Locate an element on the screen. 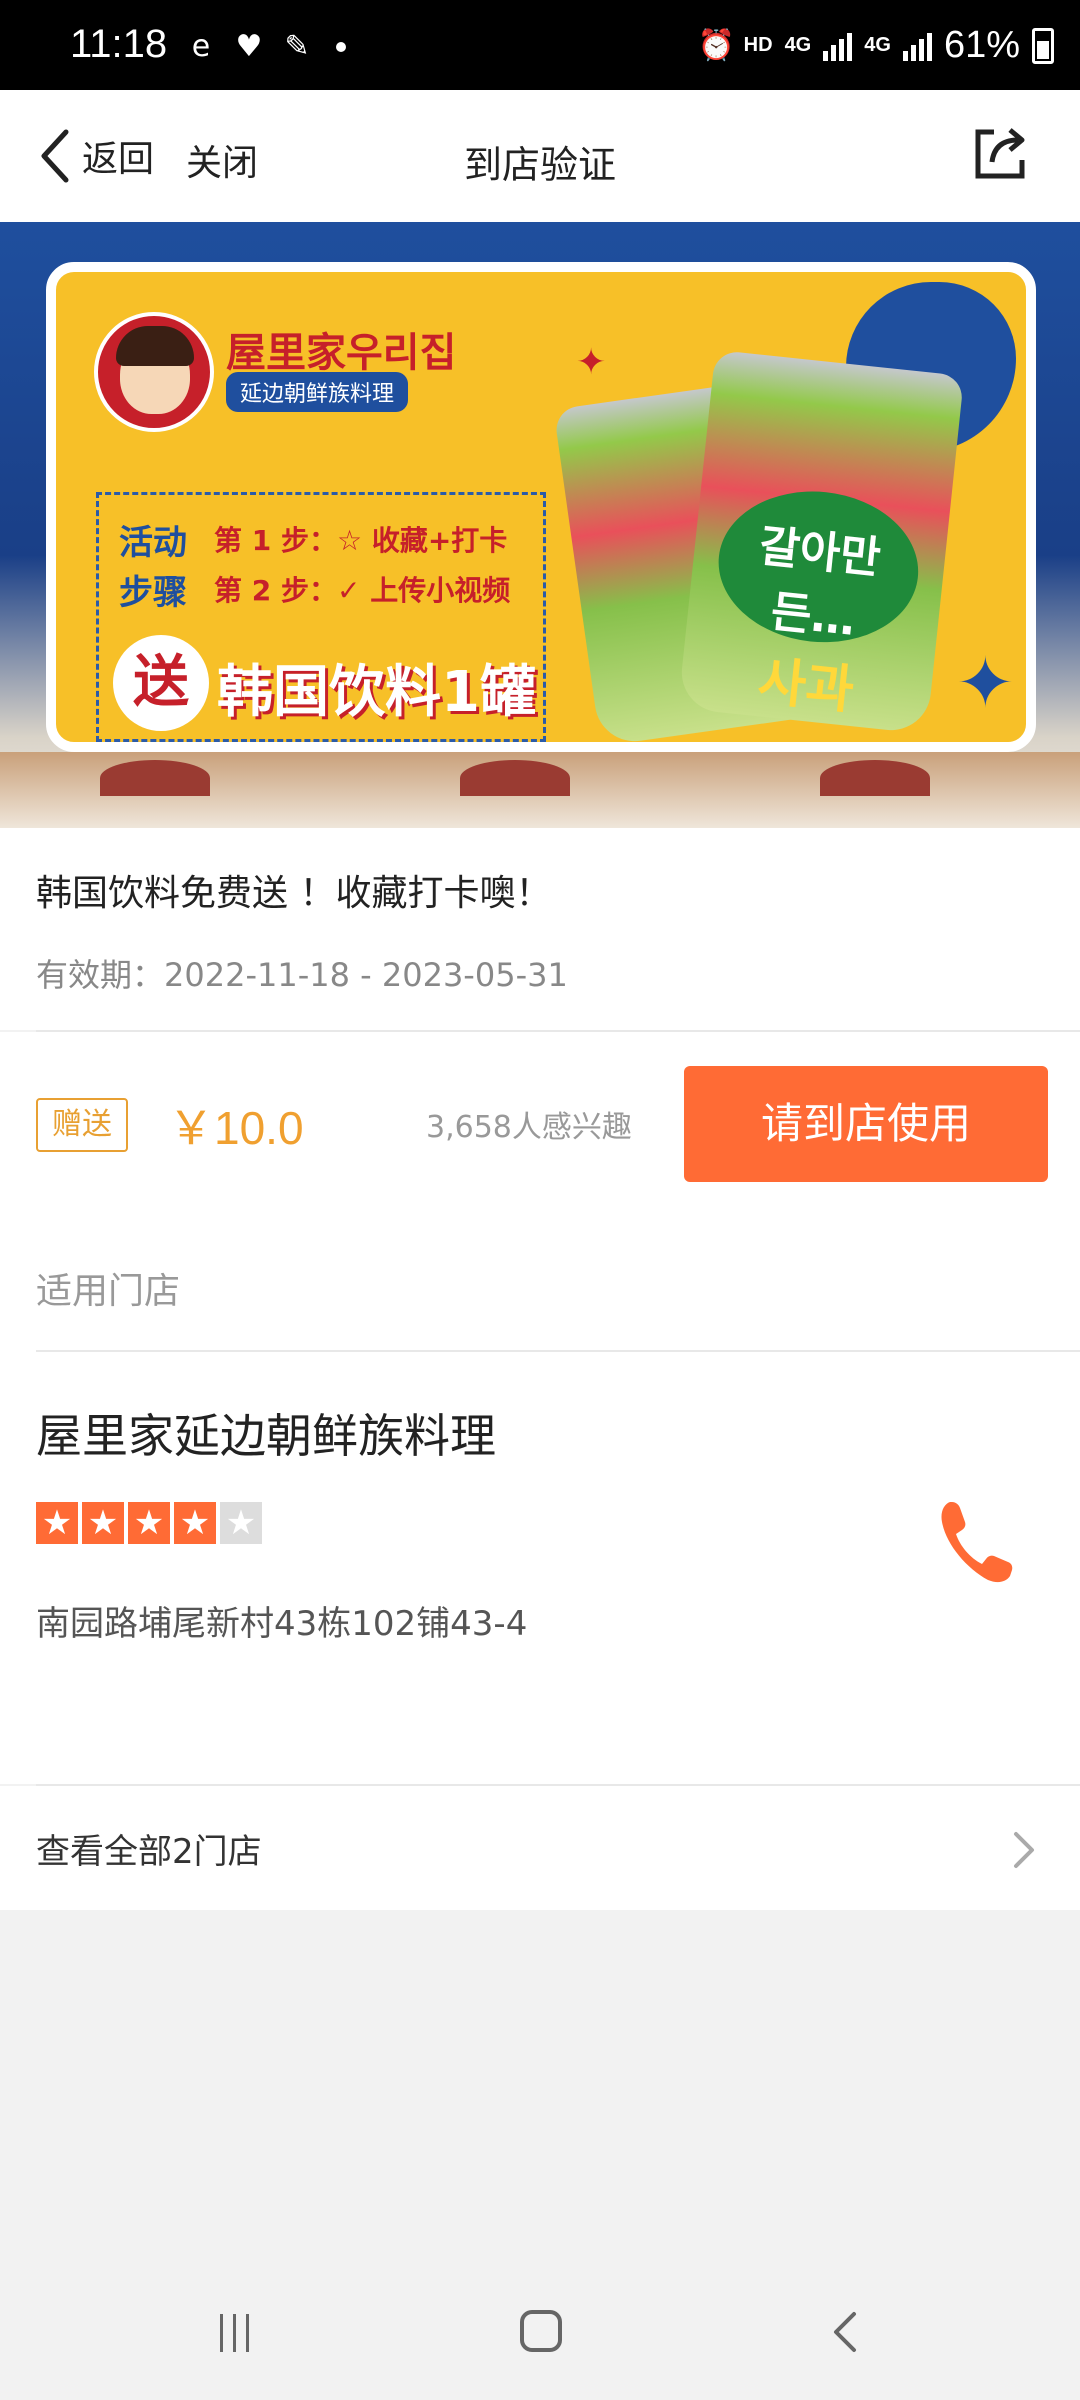  recent-apps-button is located at coordinates (240, 2333).